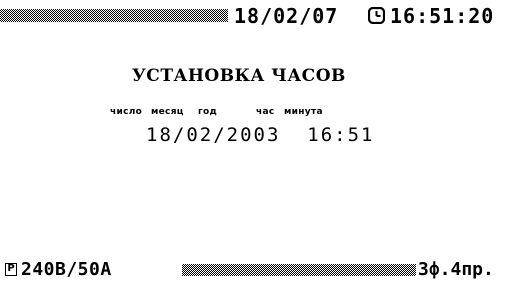 The image size is (509, 282). What do you see at coordinates (299, 270) in the screenshot?
I see `bottom-bar-fill` at bounding box center [299, 270].